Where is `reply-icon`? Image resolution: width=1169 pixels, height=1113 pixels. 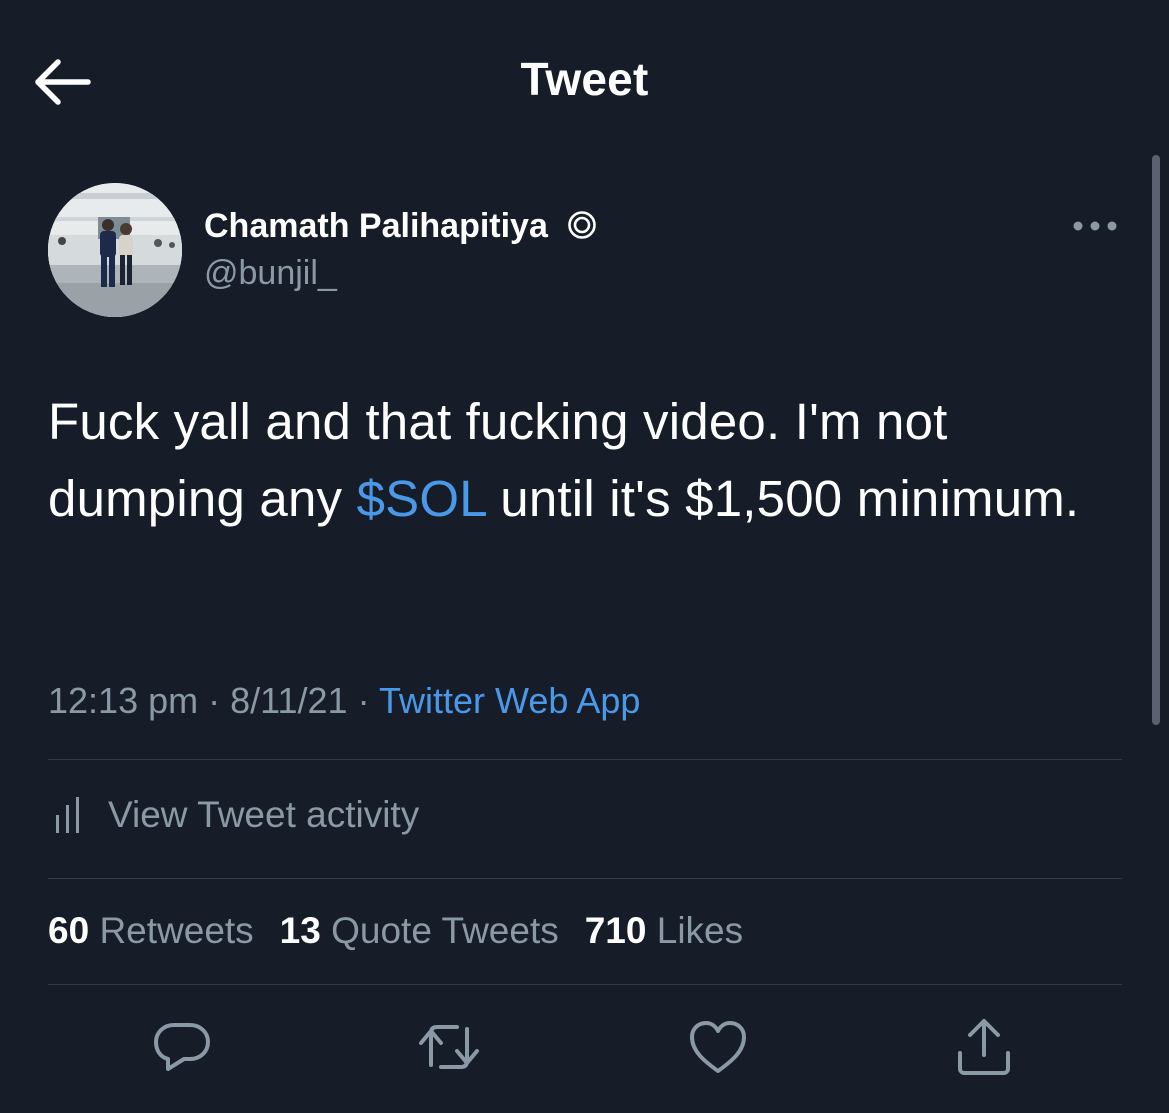
reply-icon is located at coordinates (182, 1047).